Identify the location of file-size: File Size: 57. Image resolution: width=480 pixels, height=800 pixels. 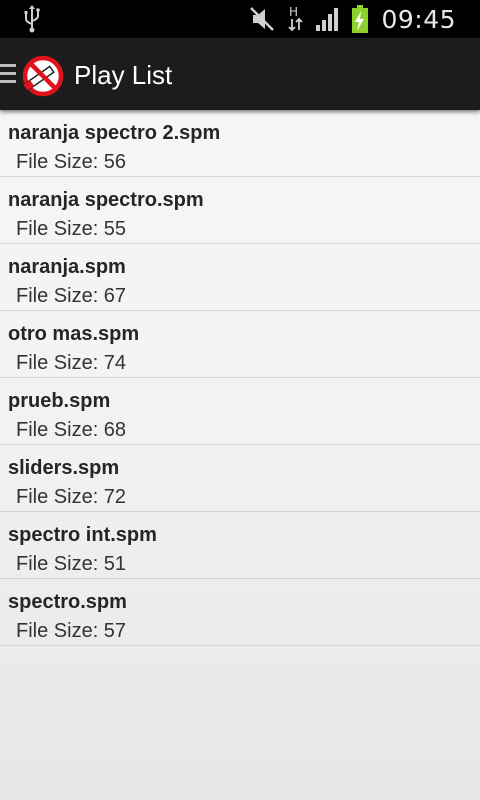
(71, 631).